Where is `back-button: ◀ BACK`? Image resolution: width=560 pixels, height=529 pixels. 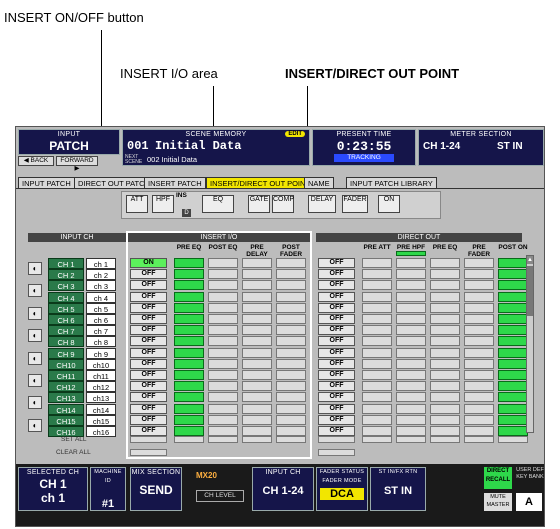
back-button: ◀ BACK is located at coordinates (36, 161).